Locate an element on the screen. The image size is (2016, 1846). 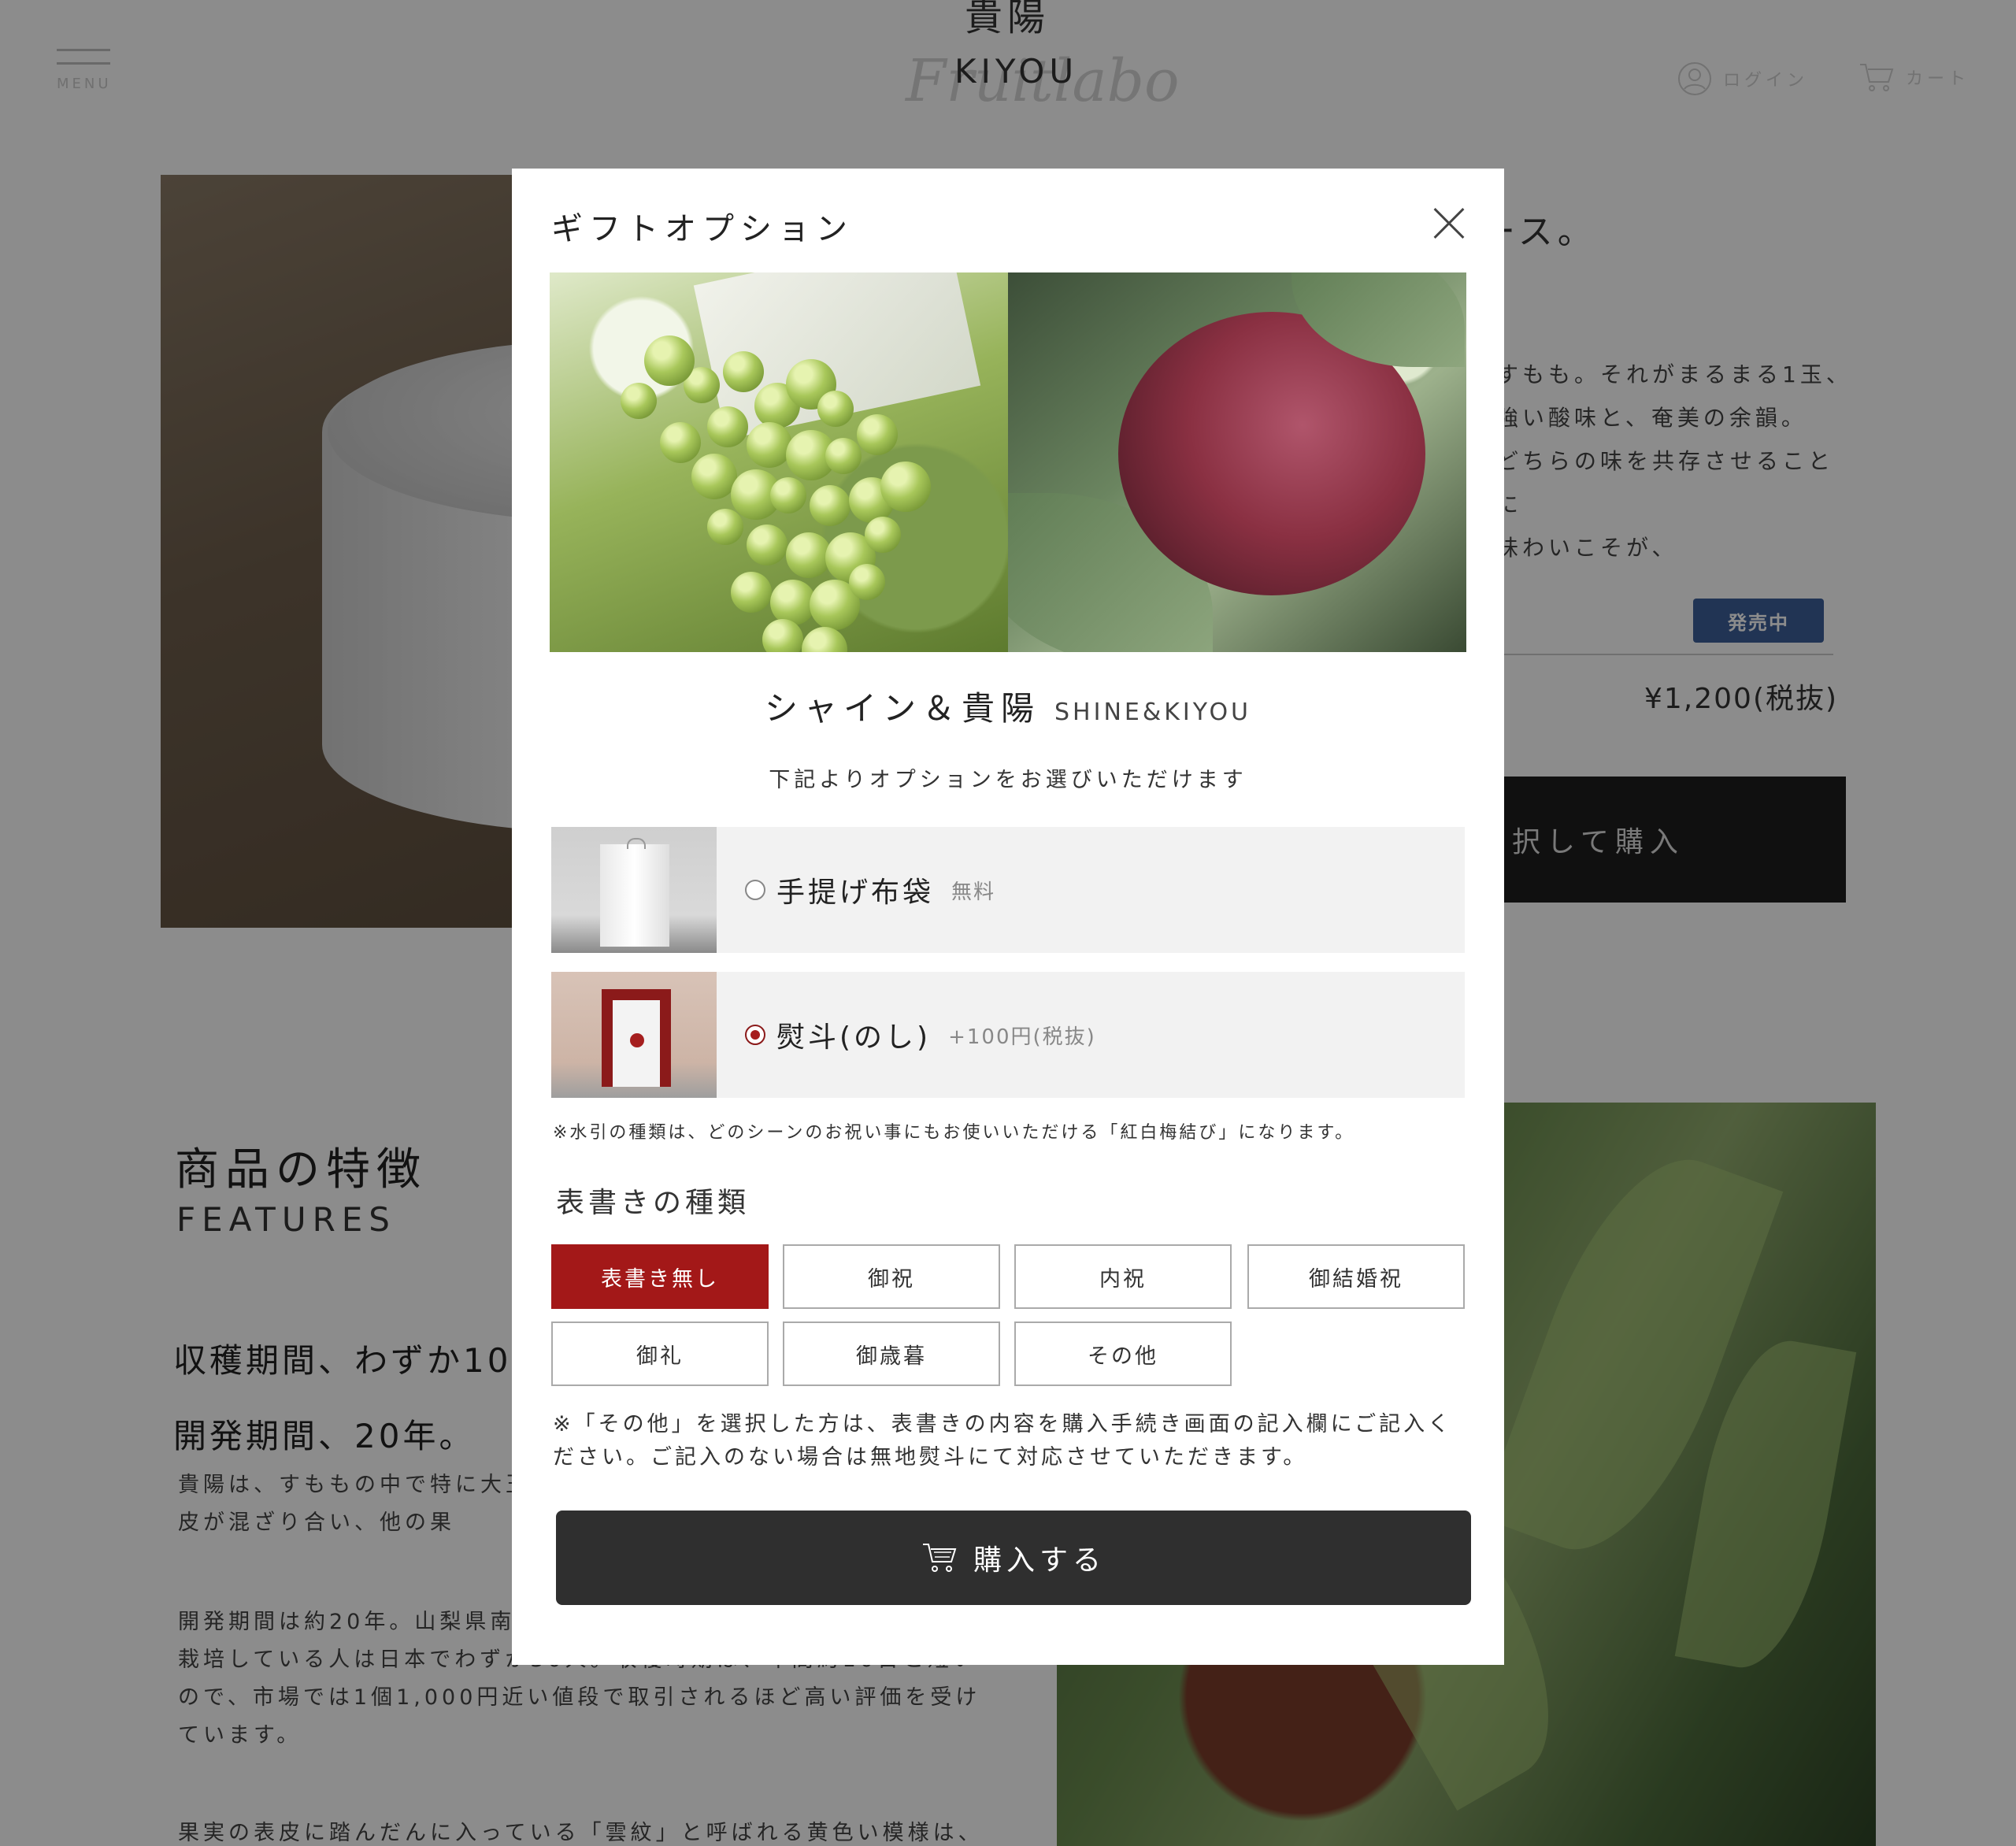
cart-icon is located at coordinates (939, 1558).